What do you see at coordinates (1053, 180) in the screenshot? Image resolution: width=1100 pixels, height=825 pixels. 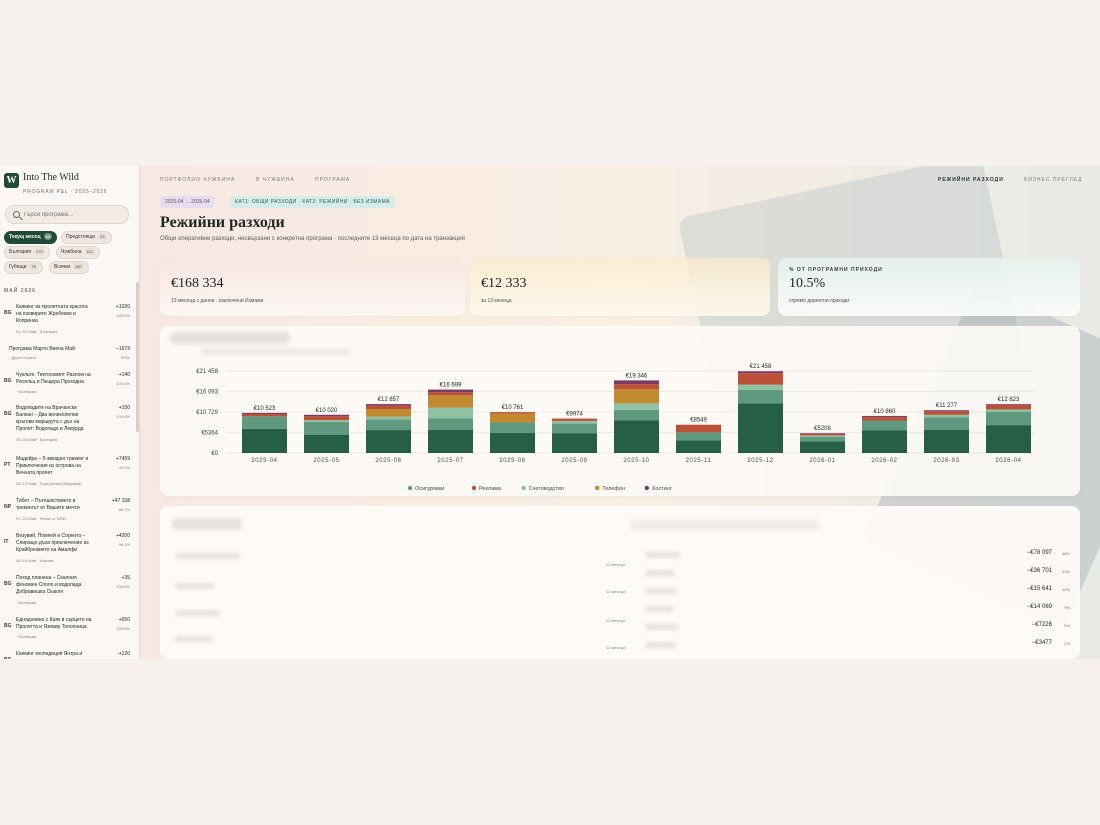 I see `nav-business-overview: БИЗНЕС ПРЕГЛЕД` at bounding box center [1053, 180].